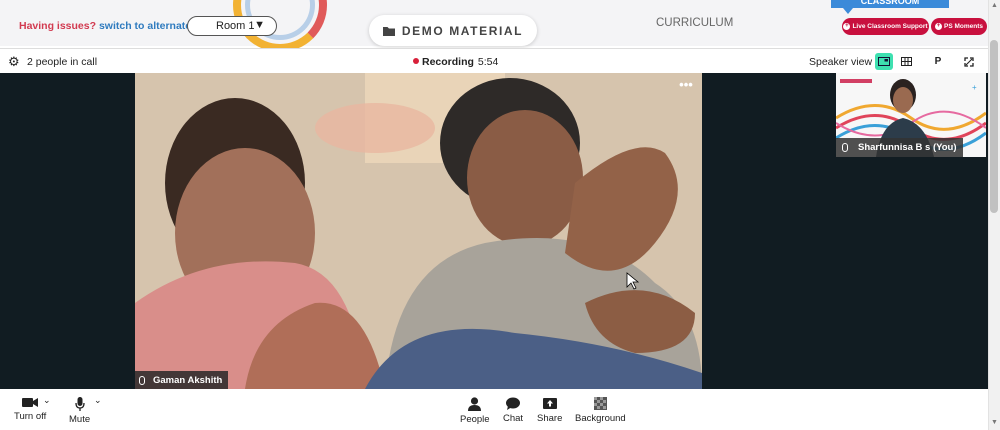 The image size is (1000, 430). I want to click on share-icon, so click(549, 403).